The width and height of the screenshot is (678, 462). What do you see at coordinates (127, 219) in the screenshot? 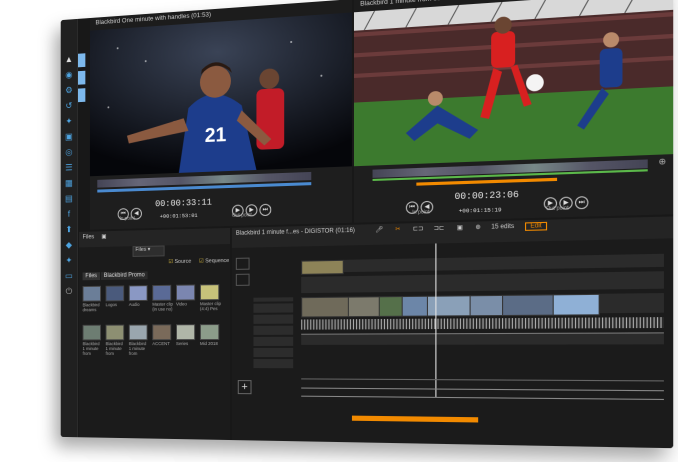
I see `source-in-point: In point` at bounding box center [127, 219].